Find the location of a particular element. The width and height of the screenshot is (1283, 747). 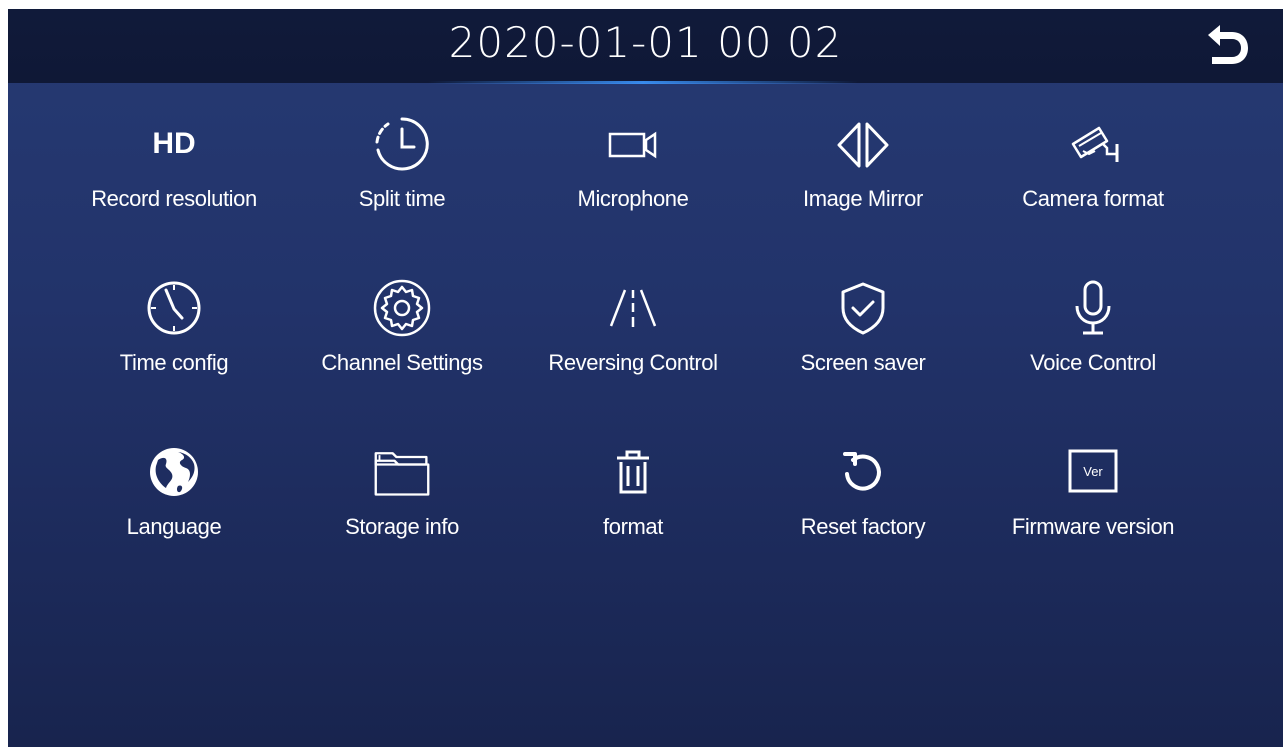

menu-item-label: Reversing Control is located at coordinates (633, 362).